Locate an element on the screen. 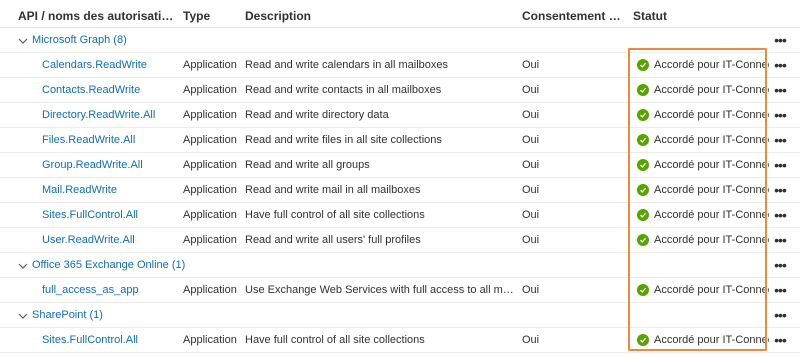  permission-name-link: Calendars.ReadWrite is located at coordinates (110, 65).